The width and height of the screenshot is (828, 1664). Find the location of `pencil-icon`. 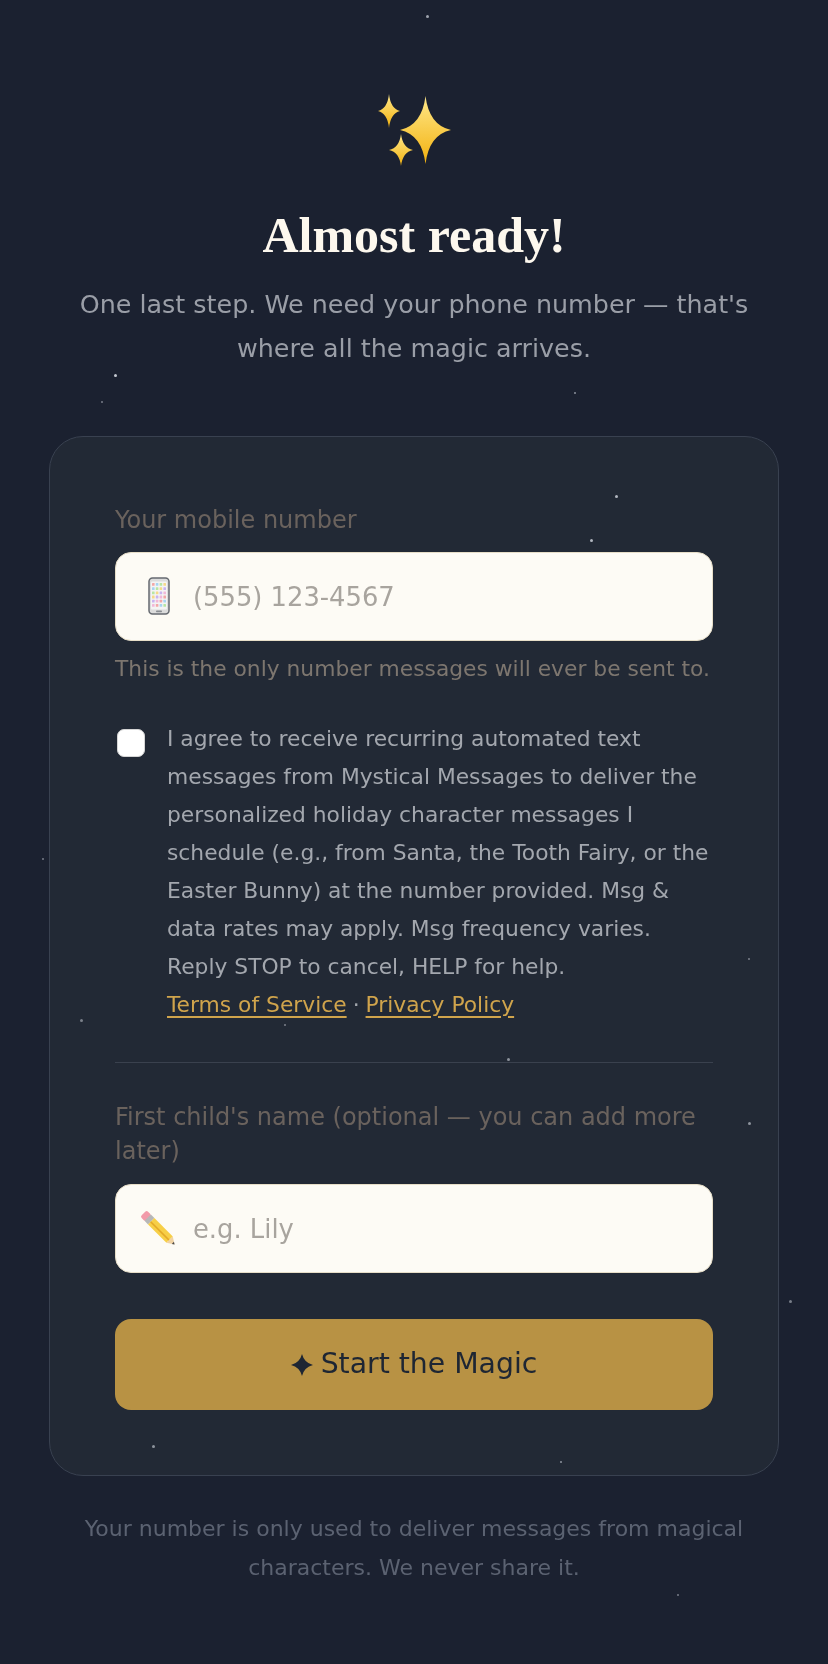

pencil-icon is located at coordinates (159, 1229).